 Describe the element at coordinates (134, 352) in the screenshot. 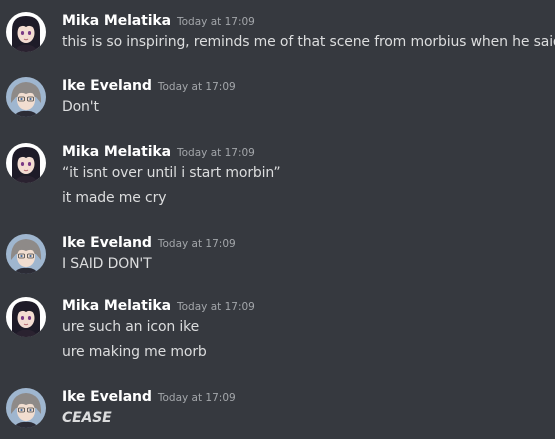

I see `message-text: ure making me morb` at that location.